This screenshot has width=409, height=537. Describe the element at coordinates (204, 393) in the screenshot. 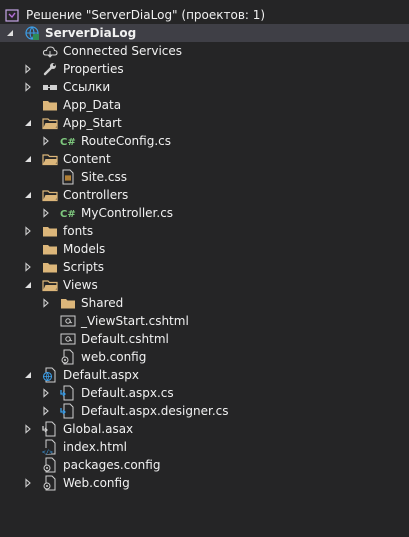

I see `tree-item-default-aspx-cs: Default.aspx.cs` at that location.